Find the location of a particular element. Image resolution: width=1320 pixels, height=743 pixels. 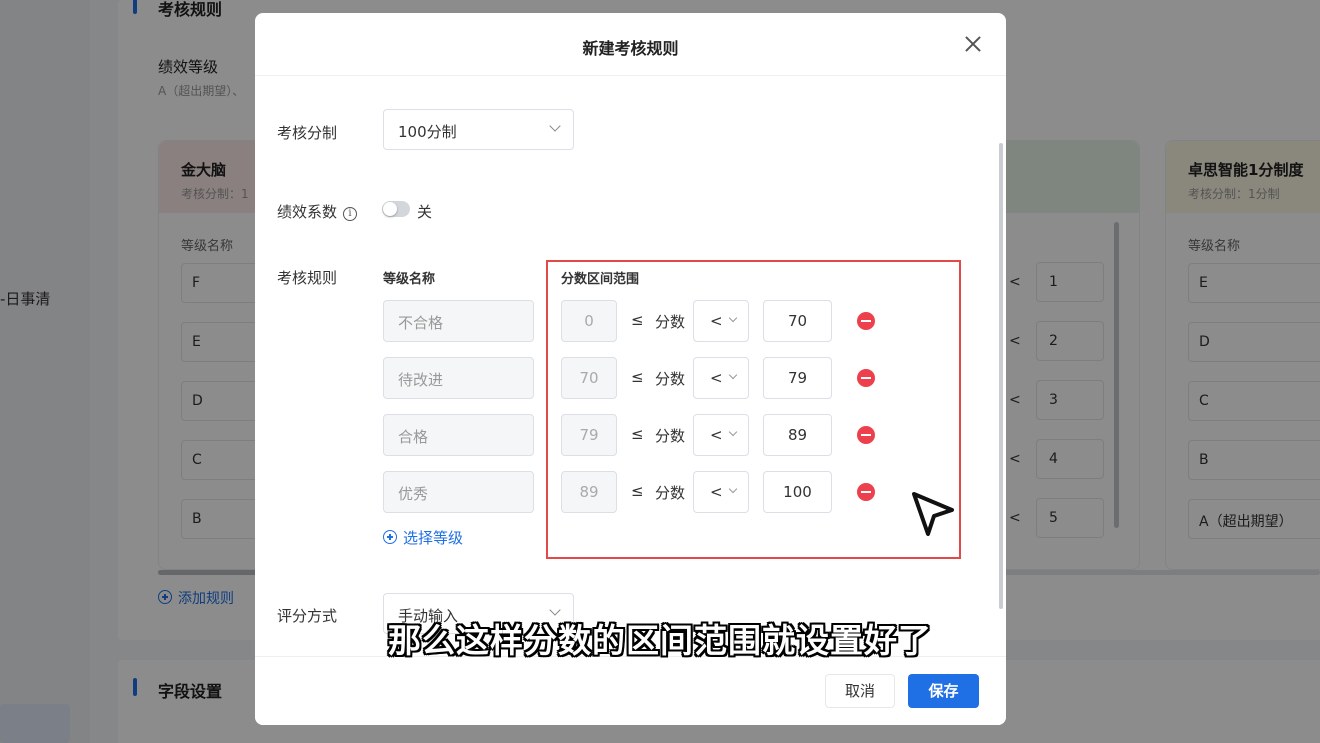

score-range-header: 分数区间范围 is located at coordinates (600, 279).